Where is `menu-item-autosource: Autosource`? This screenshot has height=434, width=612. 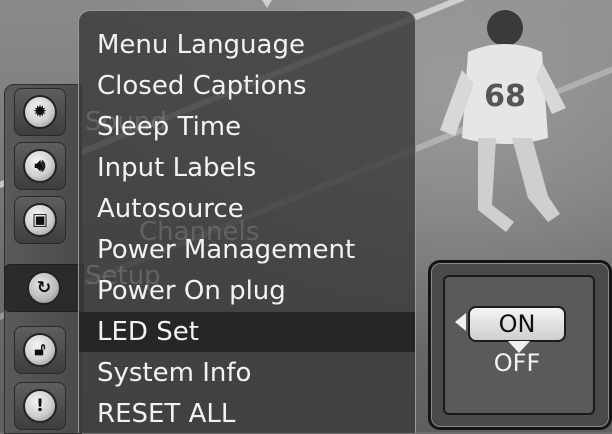 menu-item-autosource: Autosource is located at coordinates (170, 209).